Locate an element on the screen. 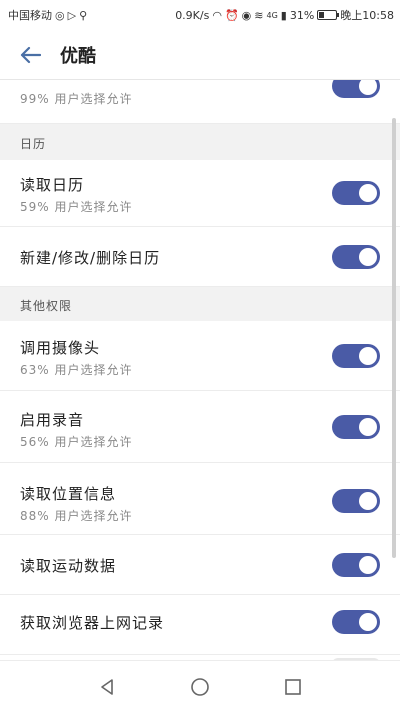 Image resolution: width=400 pixels, height=712 pixels. permission-subtitle: 59% 用户选择允许 is located at coordinates (76, 207).